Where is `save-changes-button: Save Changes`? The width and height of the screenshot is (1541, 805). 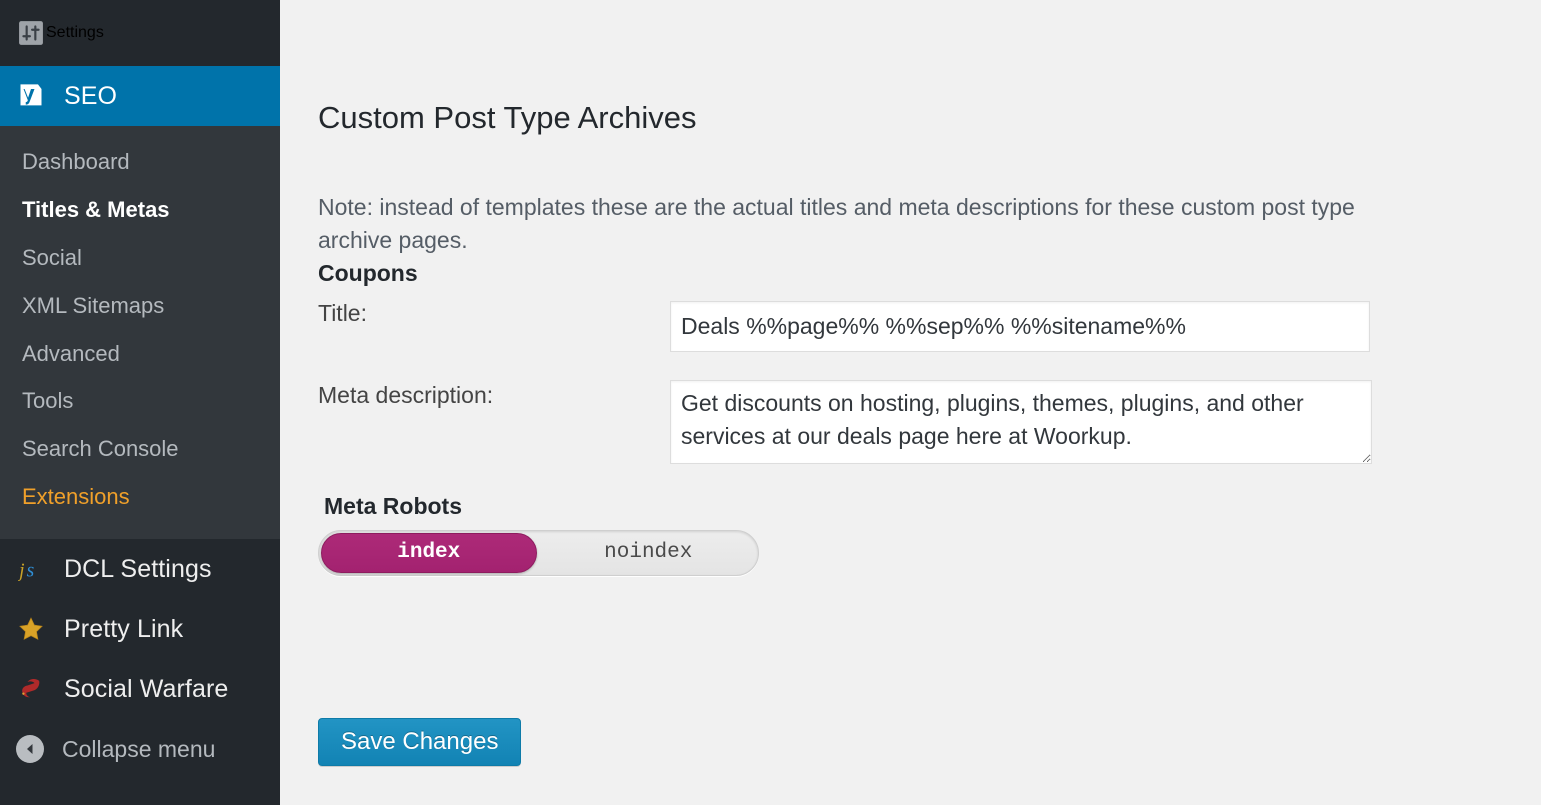 save-changes-button: Save Changes is located at coordinates (420, 742).